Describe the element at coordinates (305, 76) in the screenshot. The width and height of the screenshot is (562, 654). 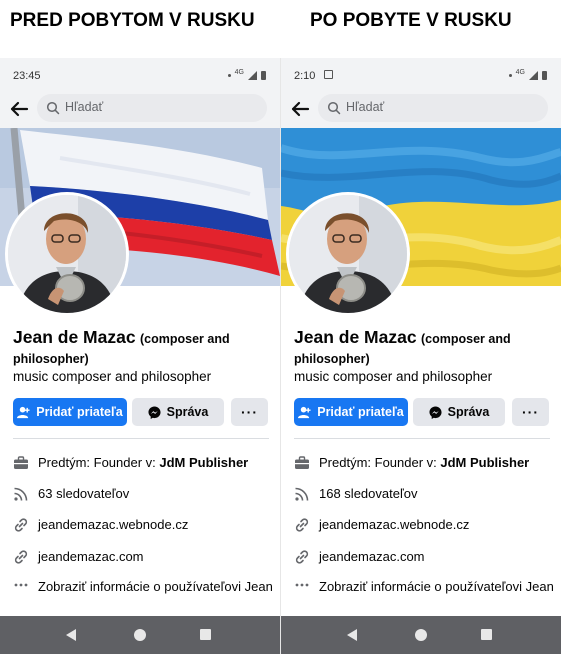
I see `status-time: 2:10` at that location.